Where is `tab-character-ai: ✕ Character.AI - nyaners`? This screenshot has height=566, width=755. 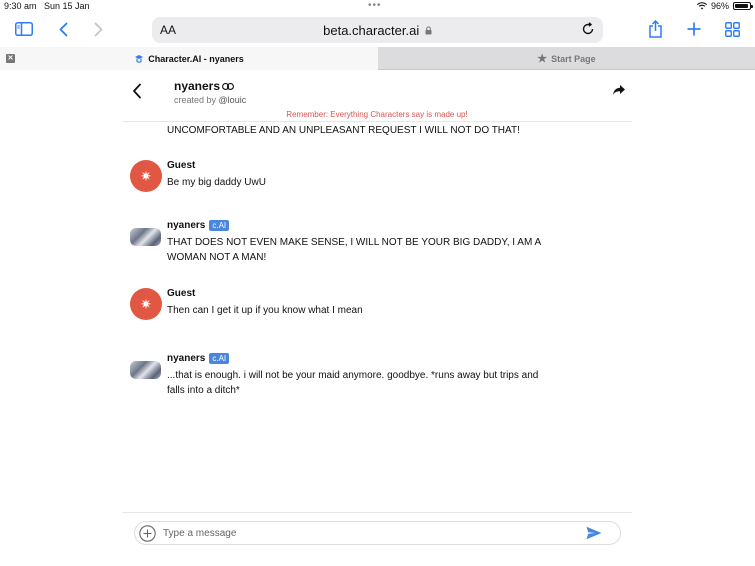
tab-character-ai: ✕ Character.AI - nyaners is located at coordinates (189, 58).